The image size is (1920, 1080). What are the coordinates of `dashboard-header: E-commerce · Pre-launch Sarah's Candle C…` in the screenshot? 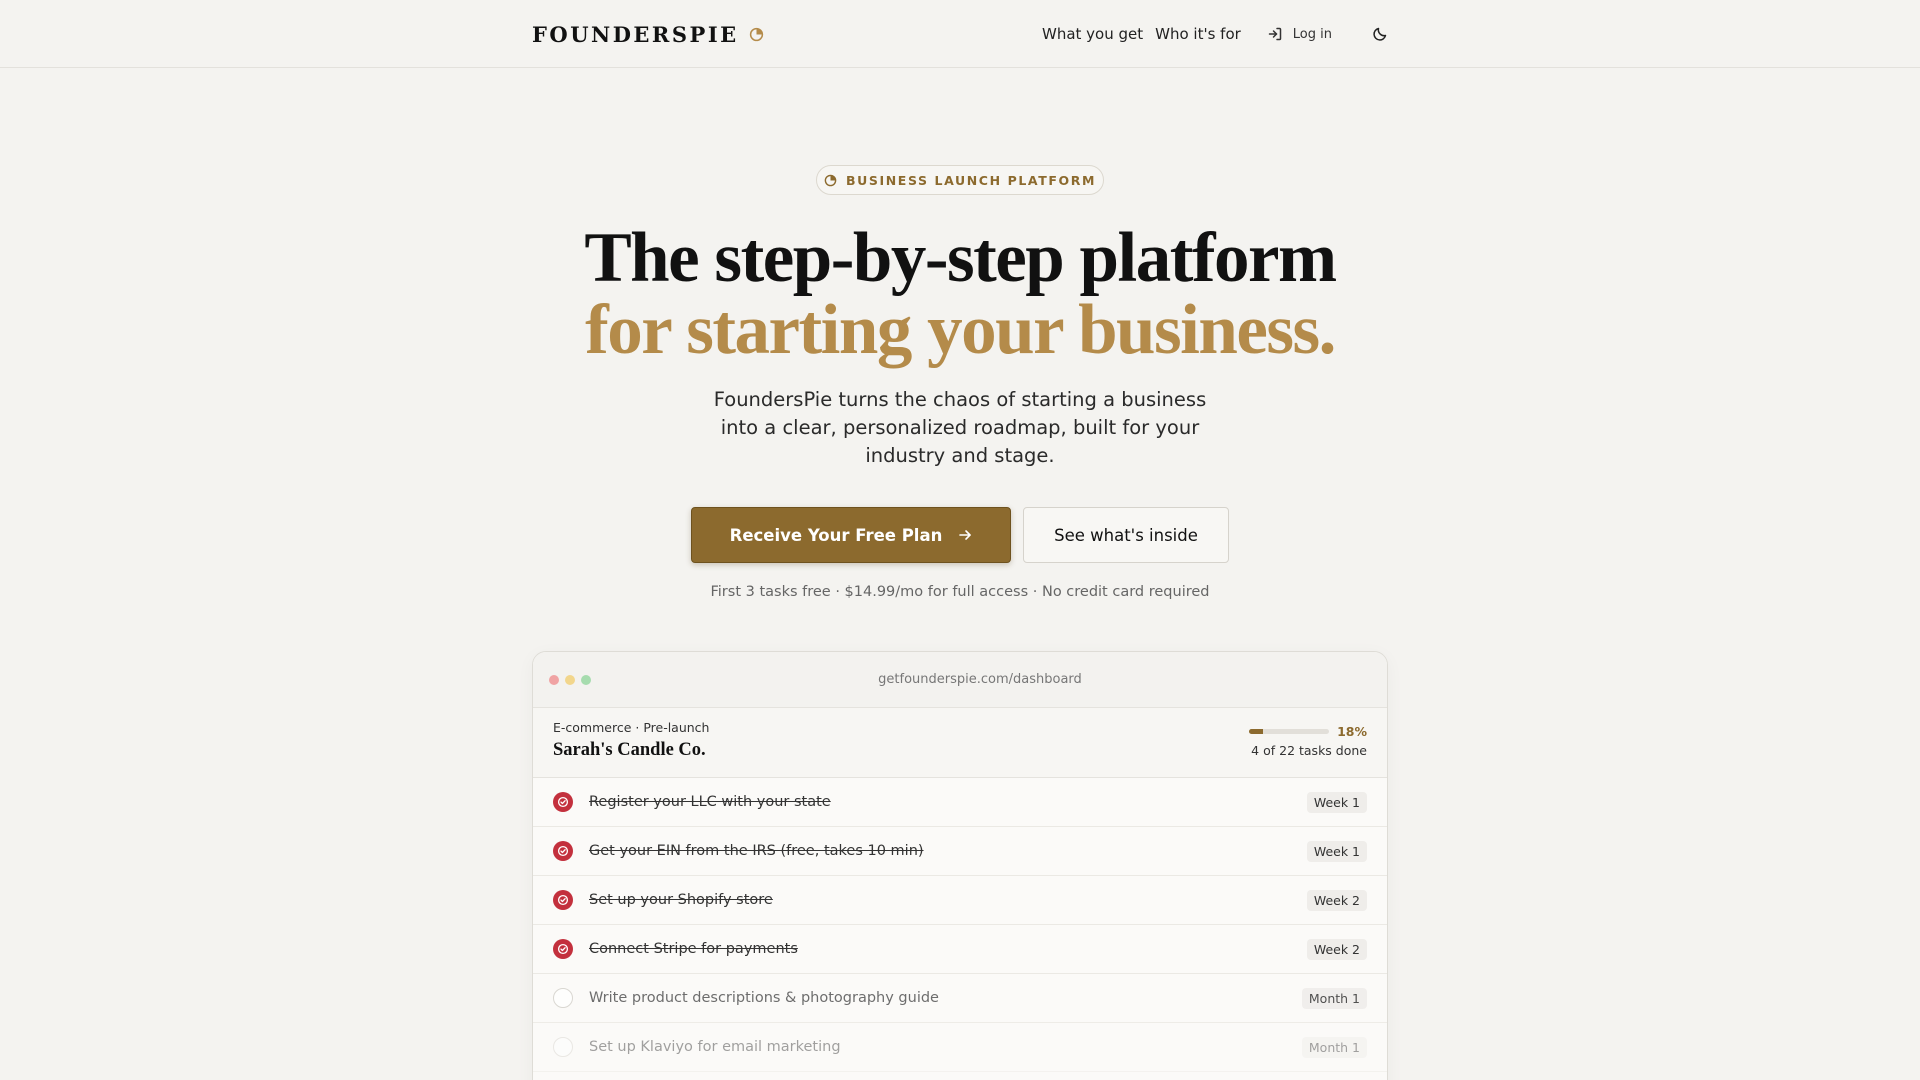 It's located at (960, 743).